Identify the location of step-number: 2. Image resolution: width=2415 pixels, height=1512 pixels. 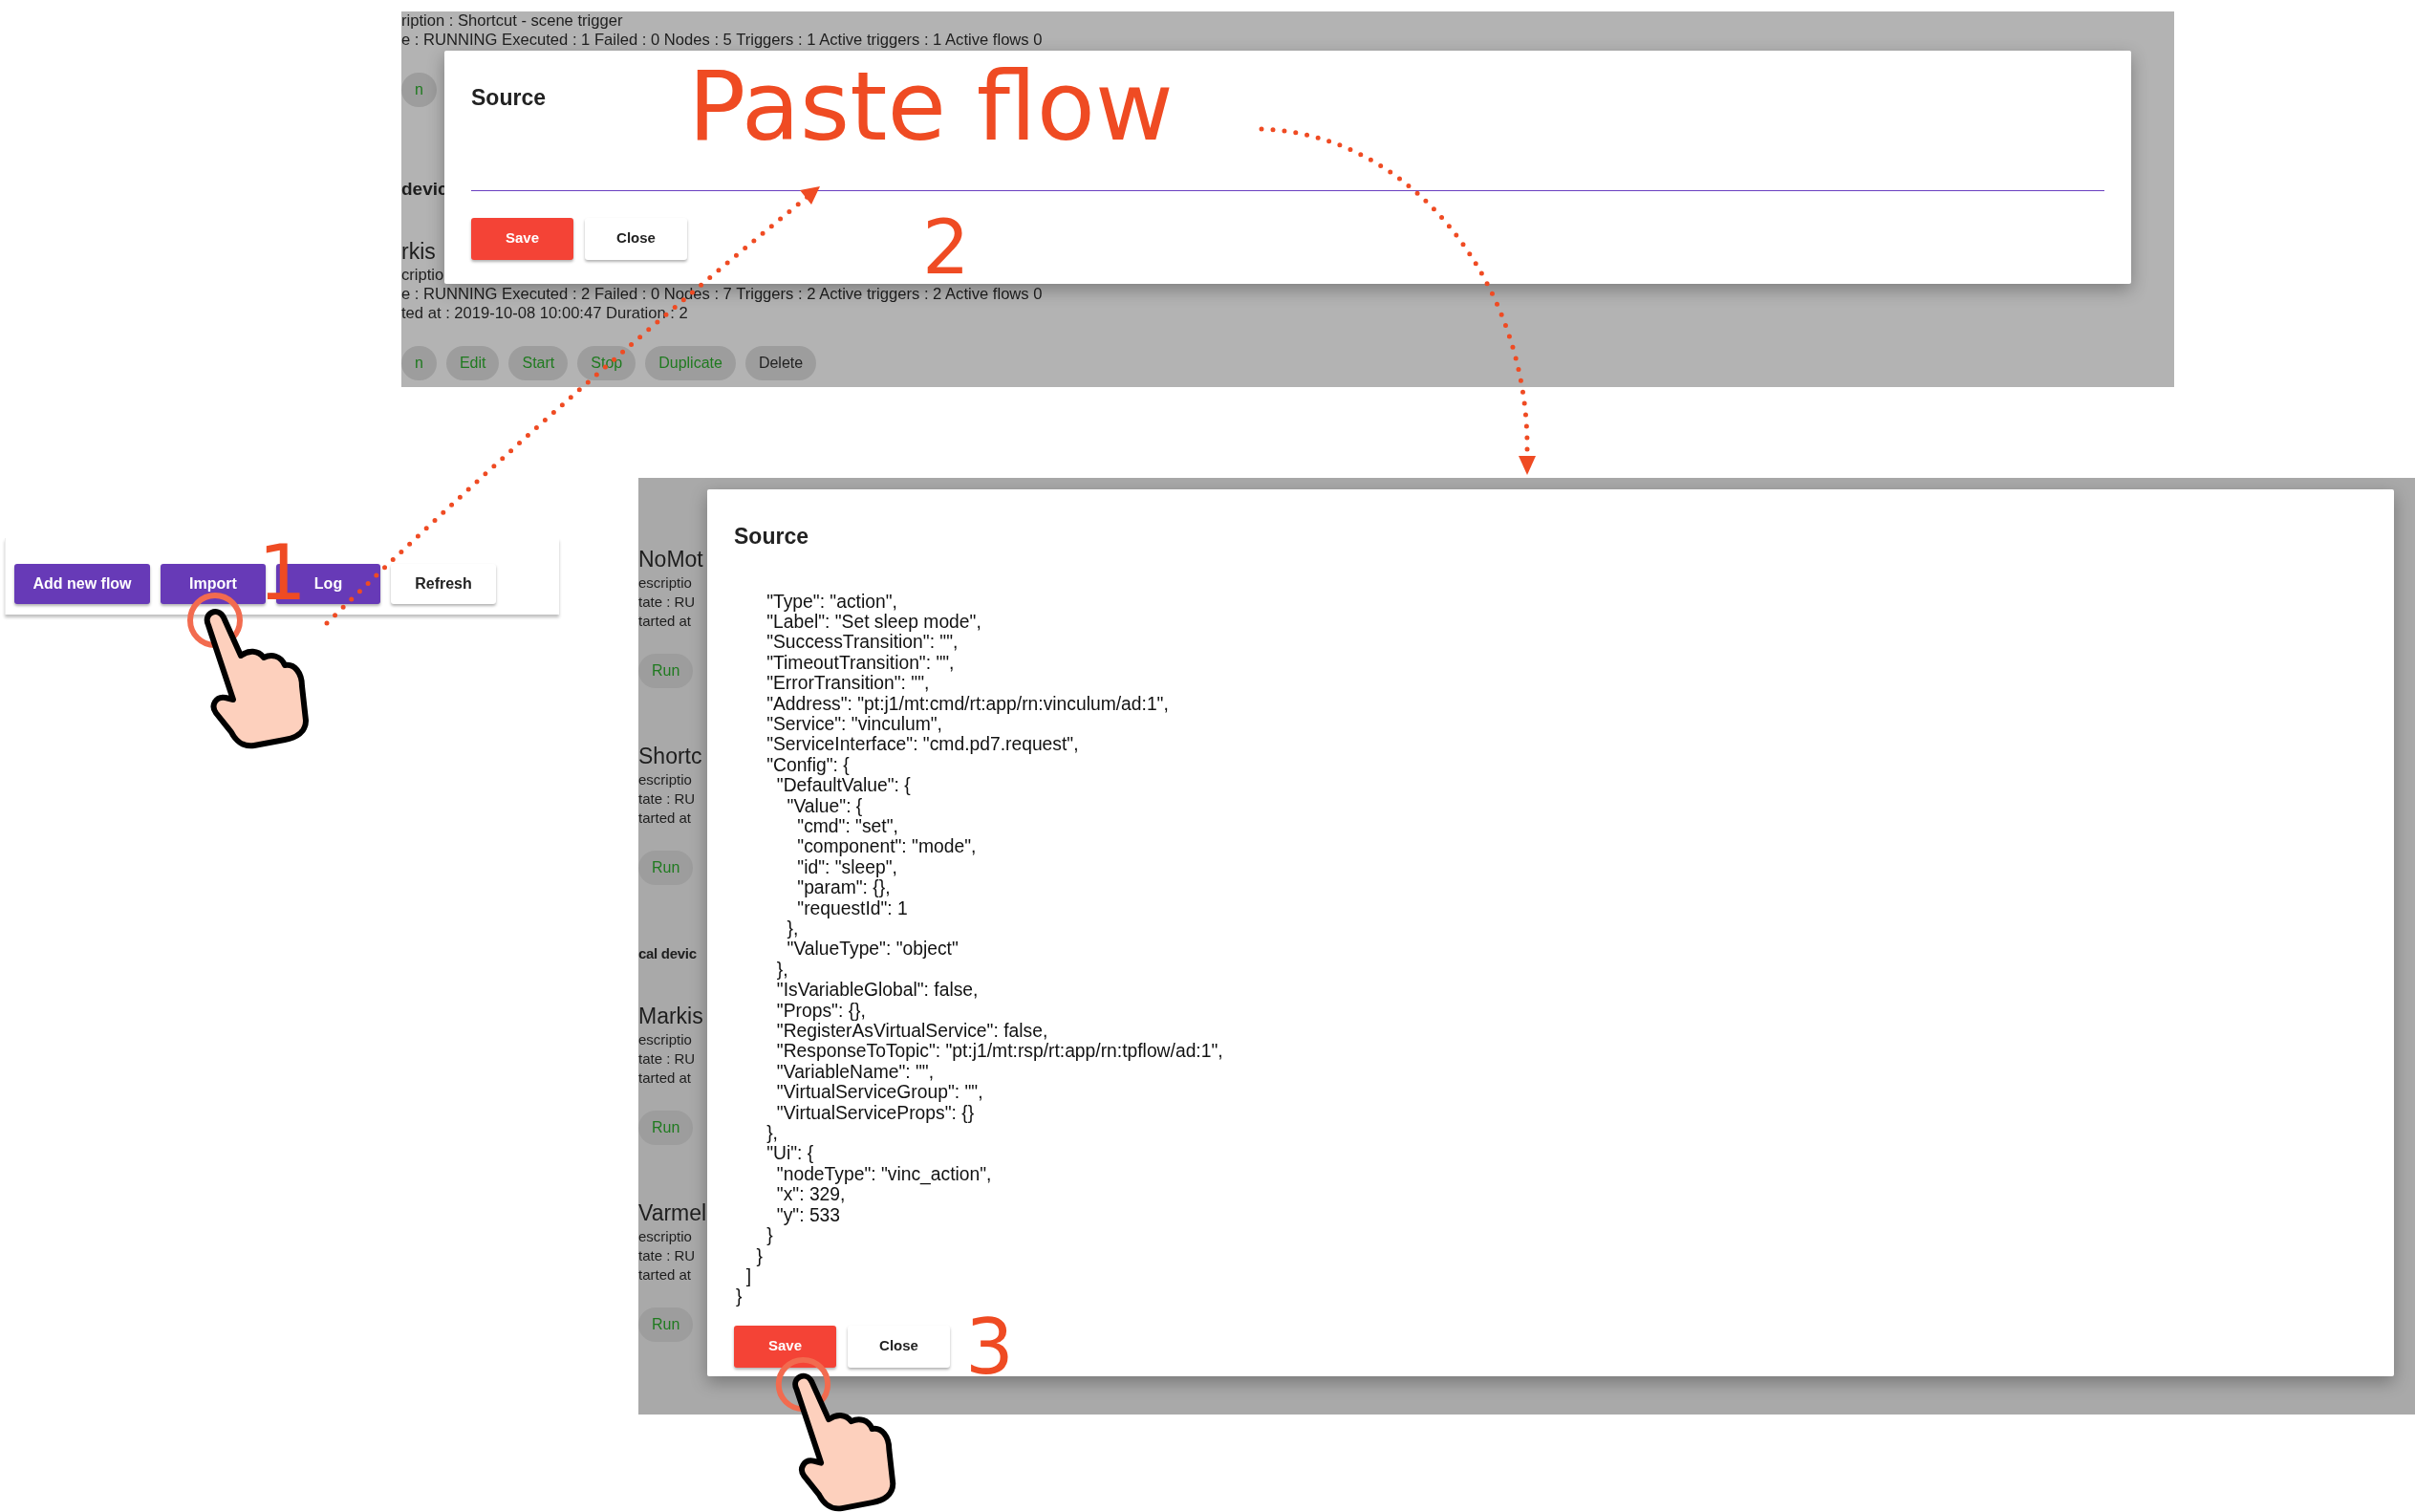
(946, 247).